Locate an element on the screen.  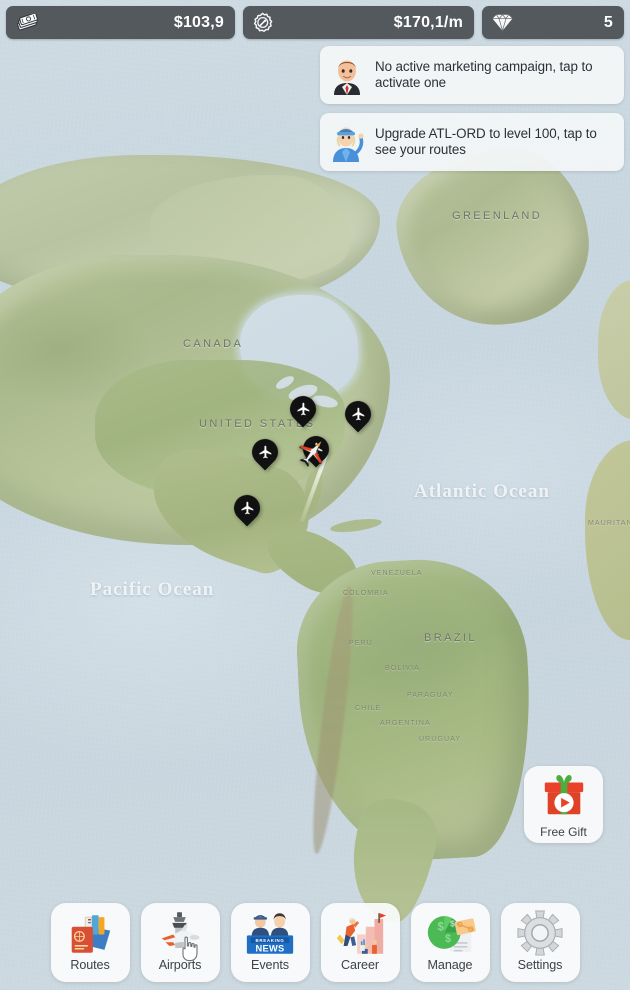
nav-button-airports: Airports is located at coordinates (180, 942).